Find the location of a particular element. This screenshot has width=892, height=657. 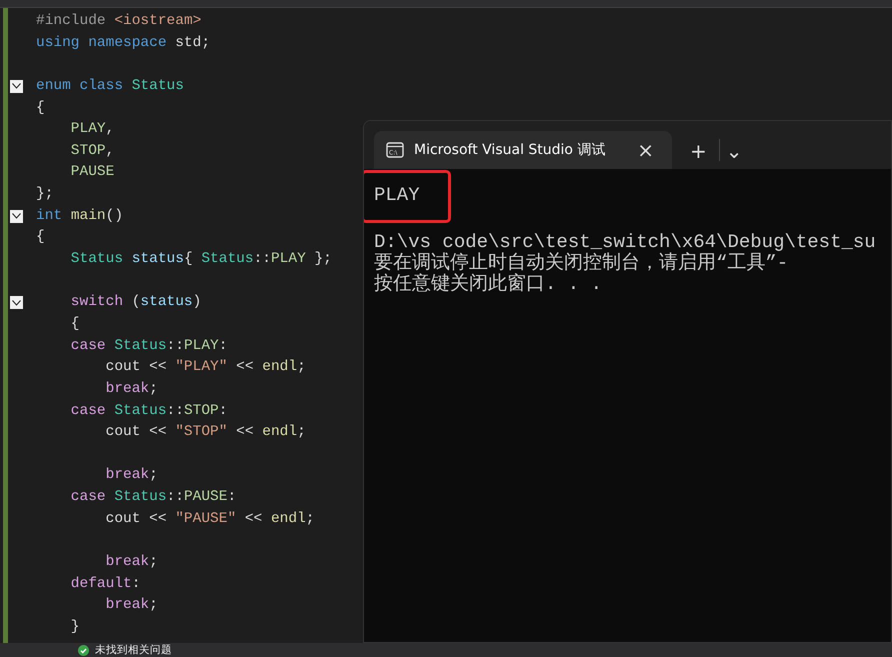

status-text: 未找到相关问题 is located at coordinates (133, 650).